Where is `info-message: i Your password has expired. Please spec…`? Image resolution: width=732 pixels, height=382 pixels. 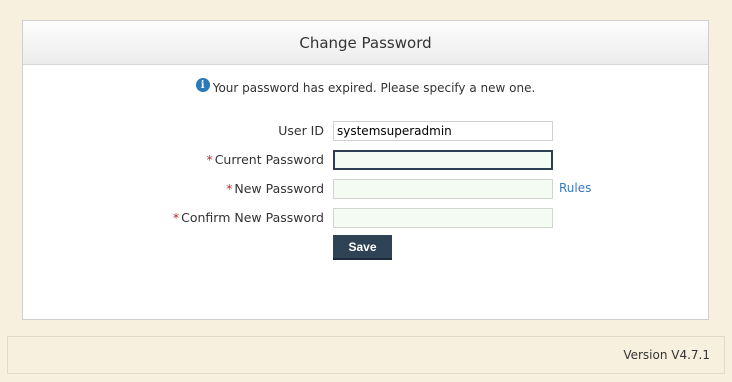 info-message: i Your password has expired. Please spec… is located at coordinates (365, 86).